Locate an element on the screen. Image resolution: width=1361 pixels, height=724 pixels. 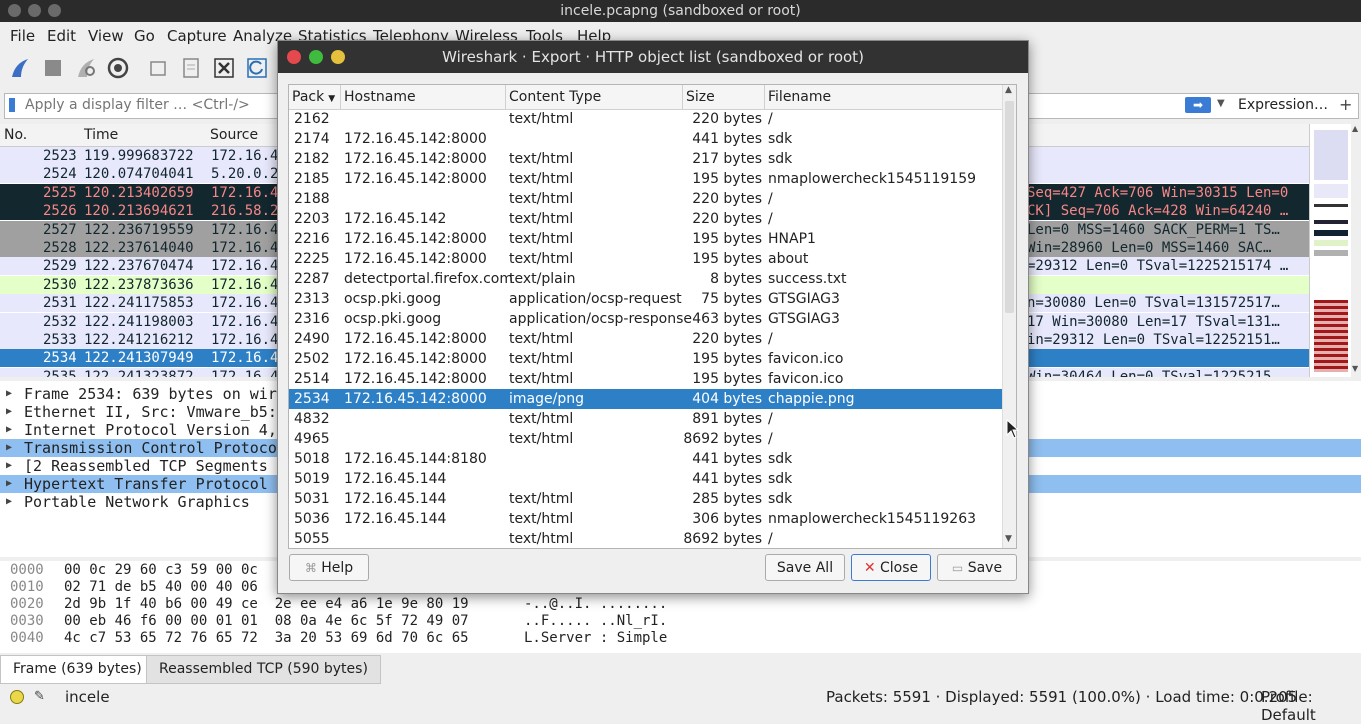
header-packet: Pack ▼ is located at coordinates (315, 97).